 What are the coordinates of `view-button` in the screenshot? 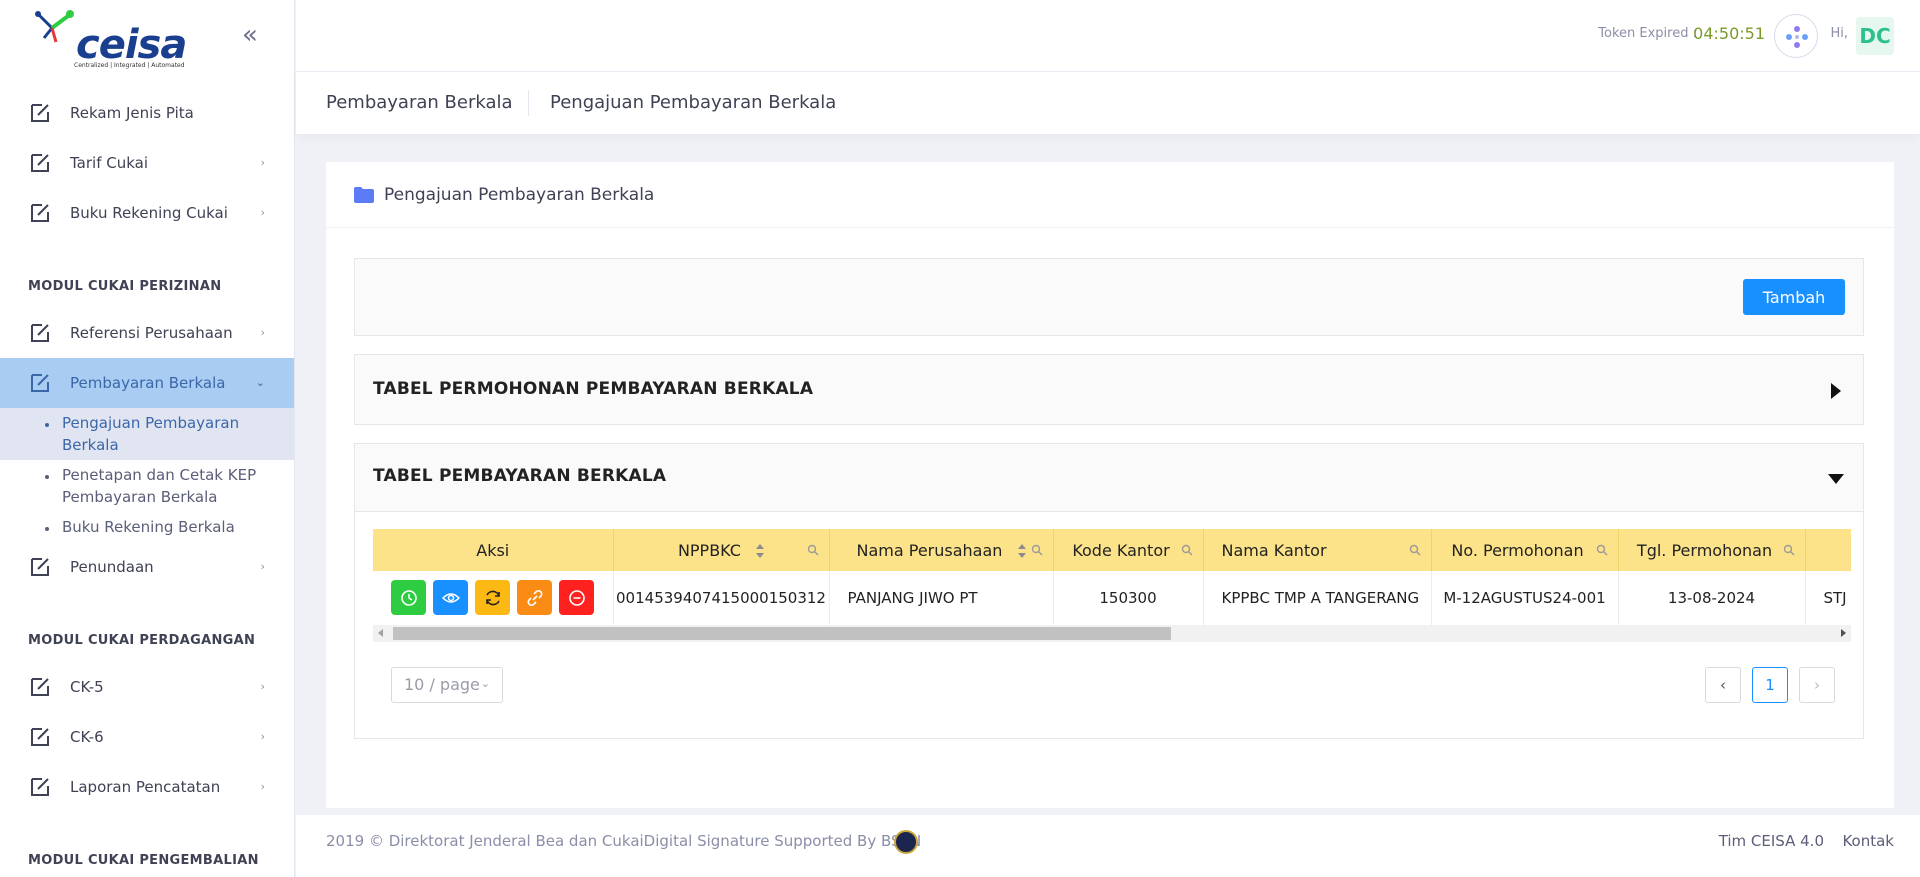 It's located at (451, 598).